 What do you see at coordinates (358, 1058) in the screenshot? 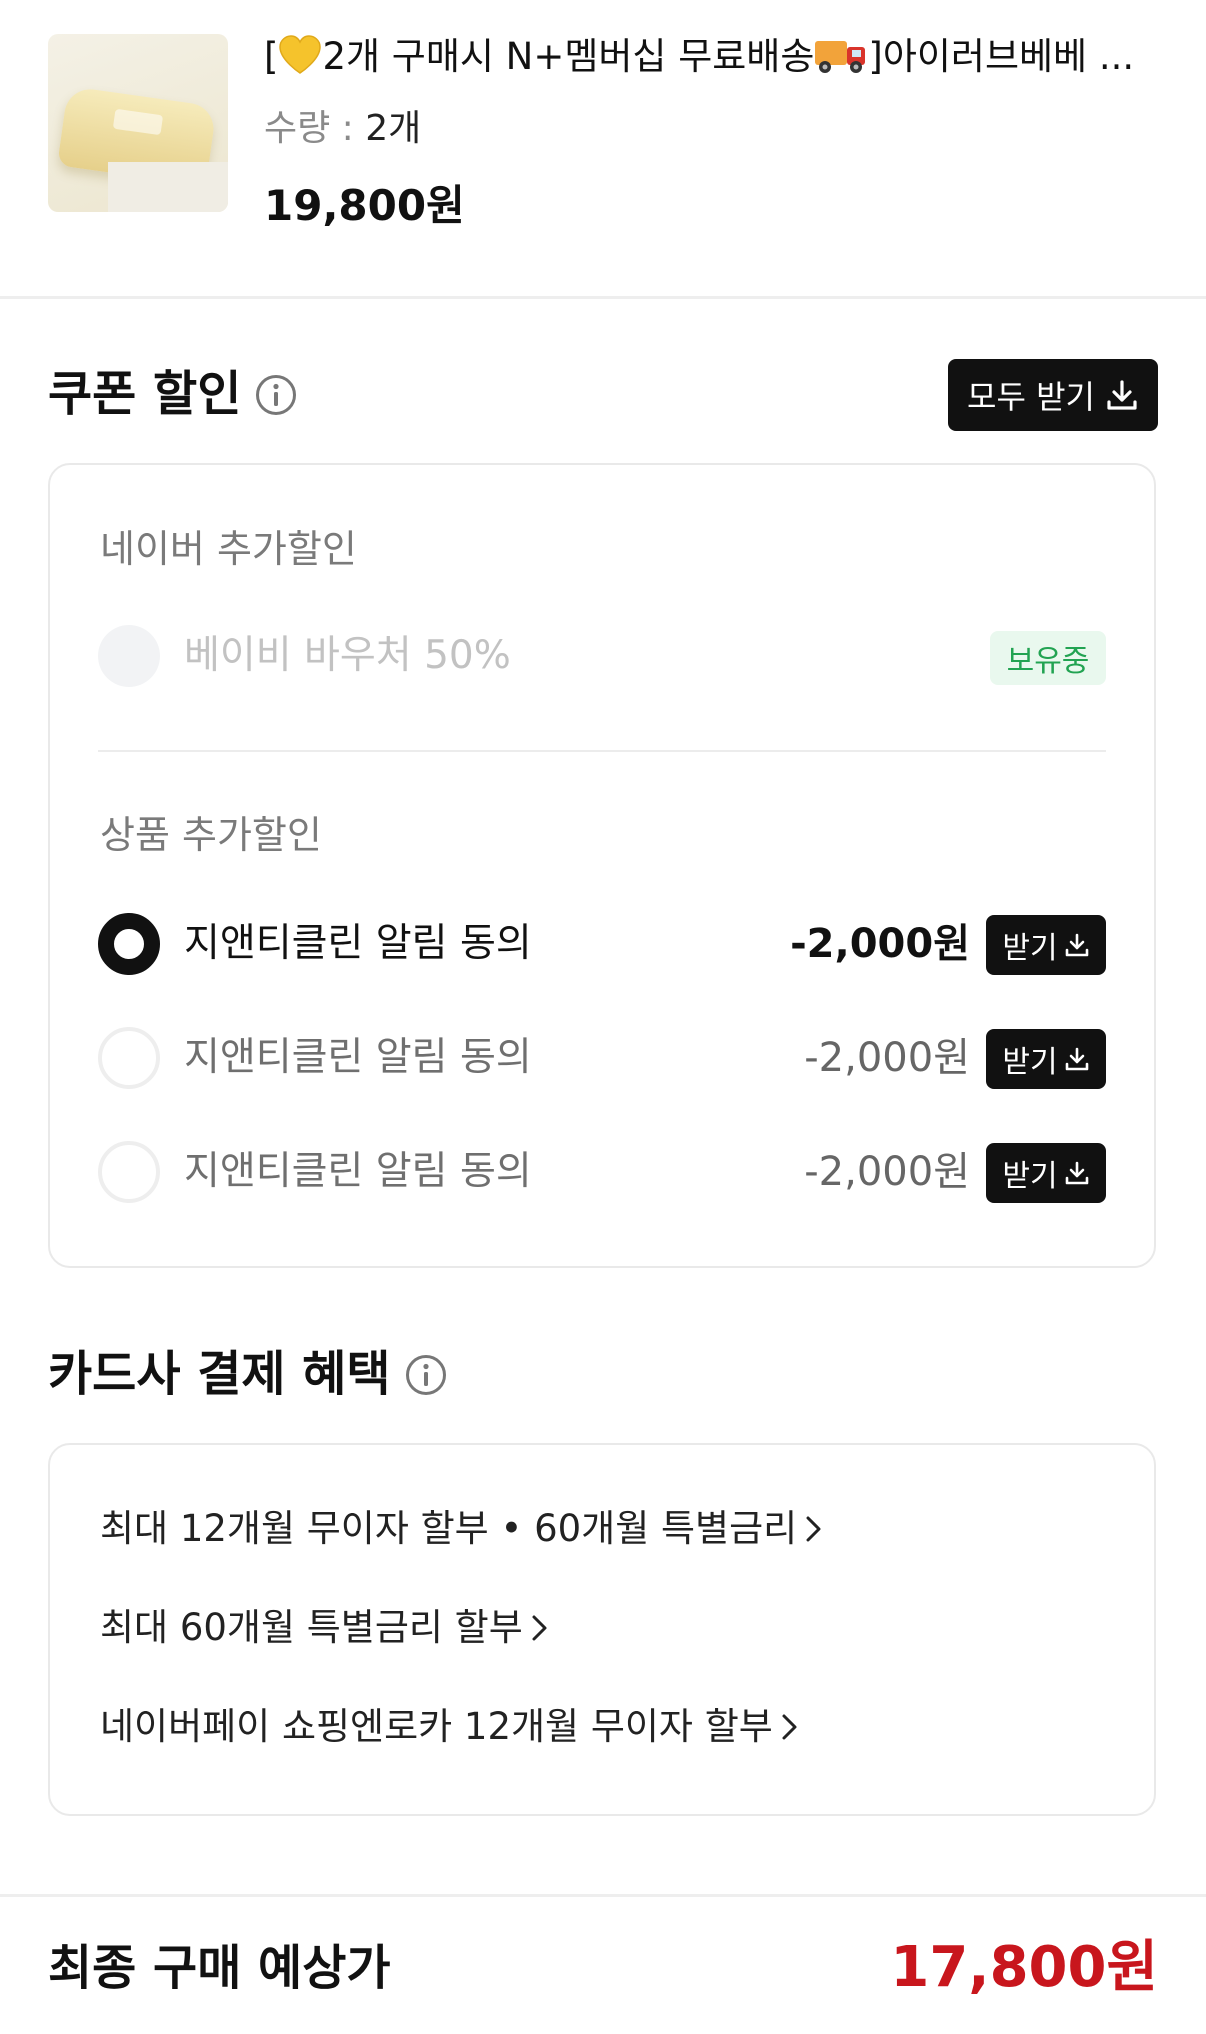
I see `coupon-label-2: 지앤티클린 알림 동의` at bounding box center [358, 1058].